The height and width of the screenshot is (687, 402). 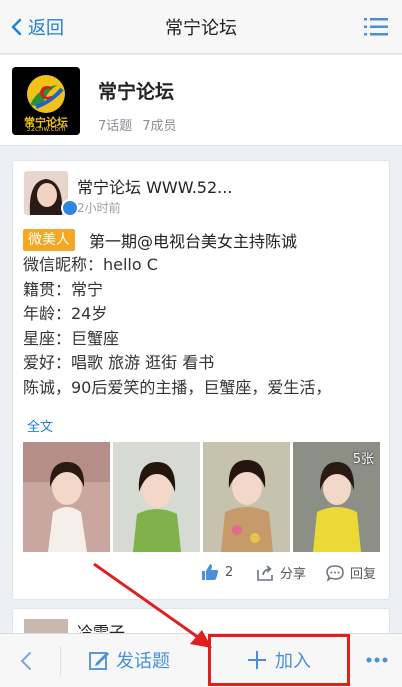 What do you see at coordinates (257, 660) in the screenshot?
I see `plus-icon` at bounding box center [257, 660].